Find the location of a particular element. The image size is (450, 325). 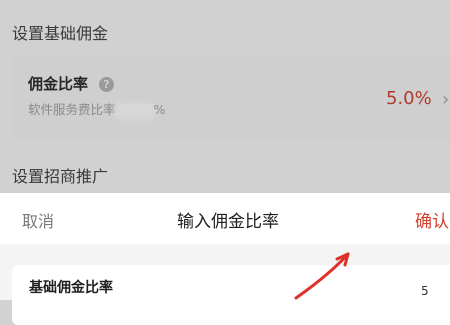

service-fee-suffix: % is located at coordinates (159, 109).